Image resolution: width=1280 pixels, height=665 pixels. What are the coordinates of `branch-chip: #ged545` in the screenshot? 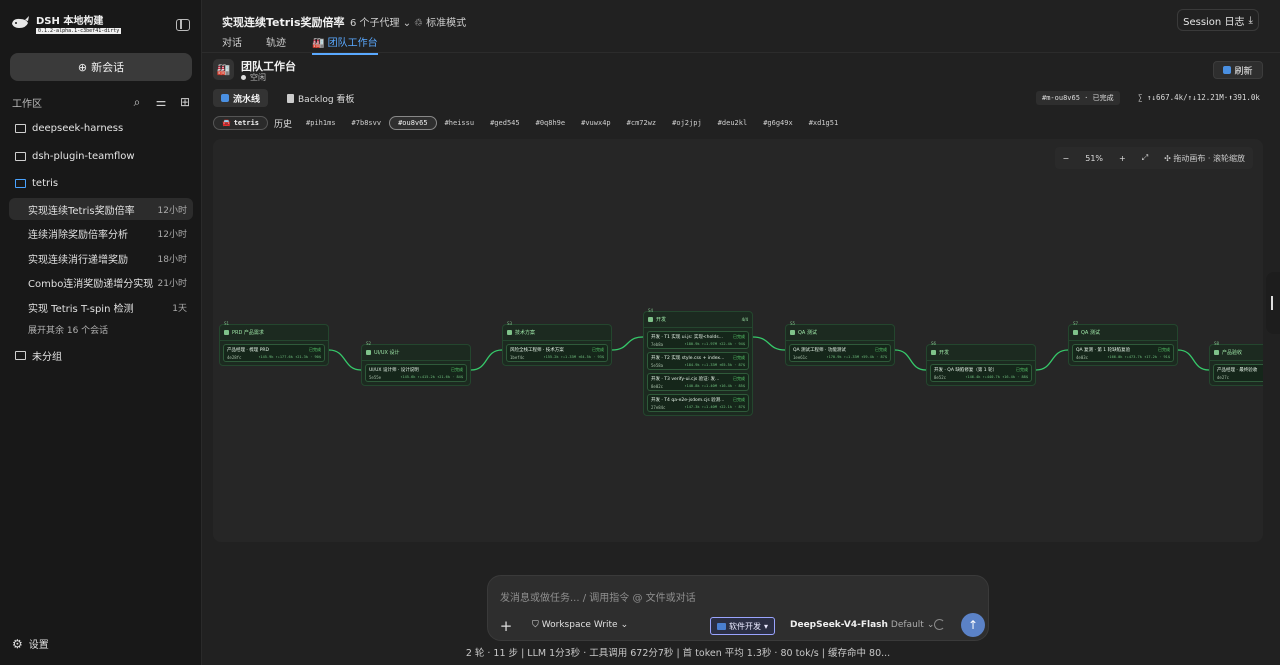 It's located at (505, 123).